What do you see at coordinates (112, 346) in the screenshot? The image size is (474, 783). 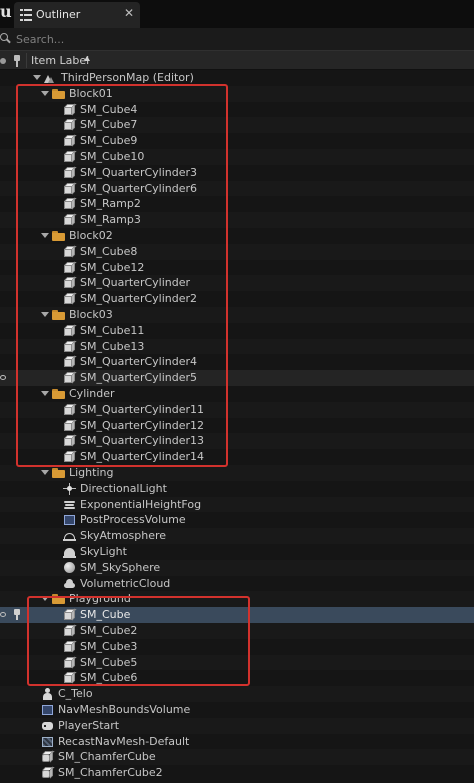 I see `tree-row-label: SM_Cube13` at bounding box center [112, 346].